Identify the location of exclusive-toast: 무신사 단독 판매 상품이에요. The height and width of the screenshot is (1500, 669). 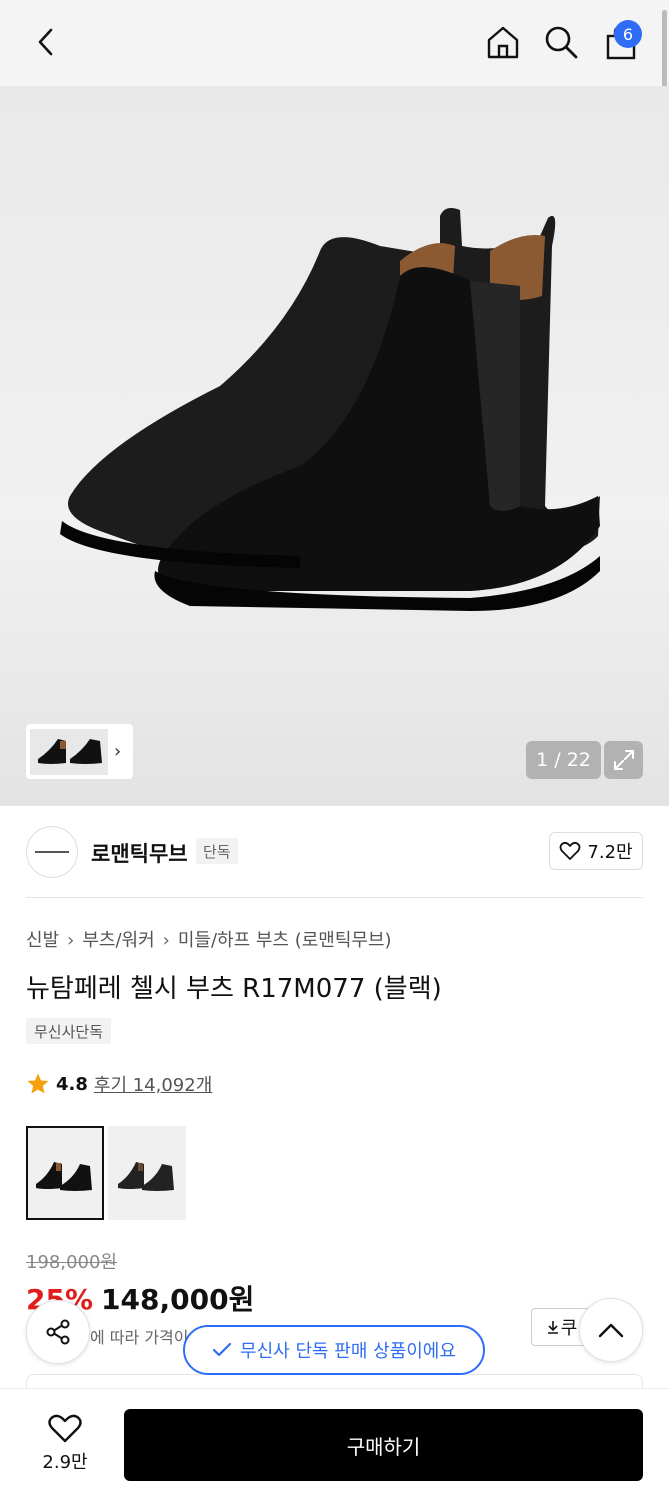
(334, 1350).